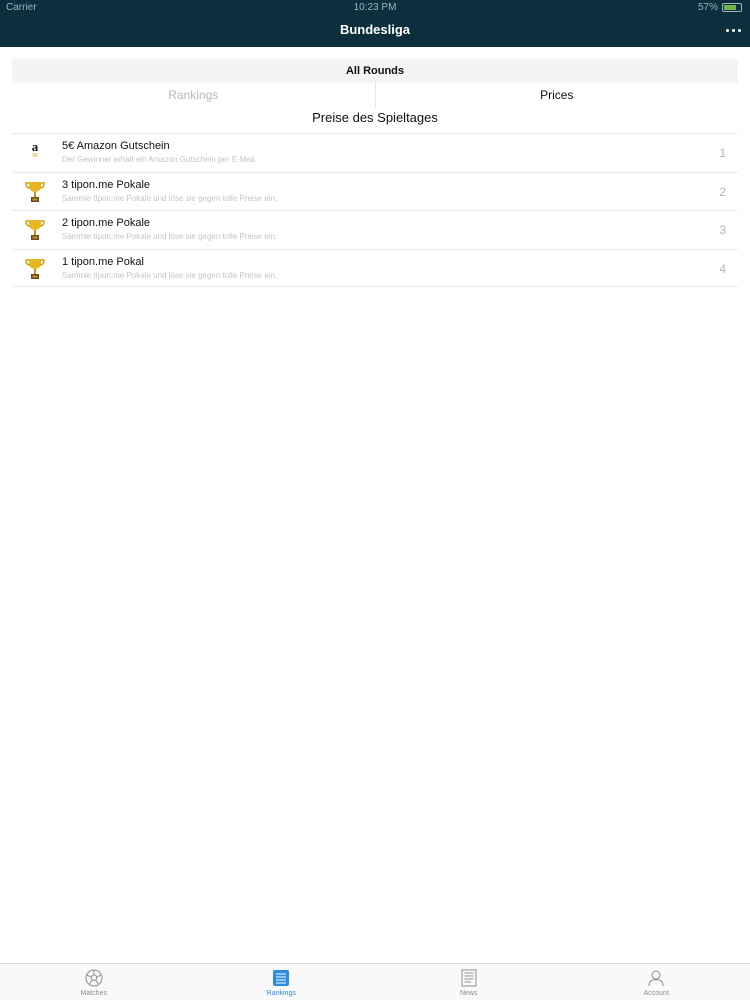 The height and width of the screenshot is (1000, 750). I want to click on page-title: Bundesliga, so click(375, 29).